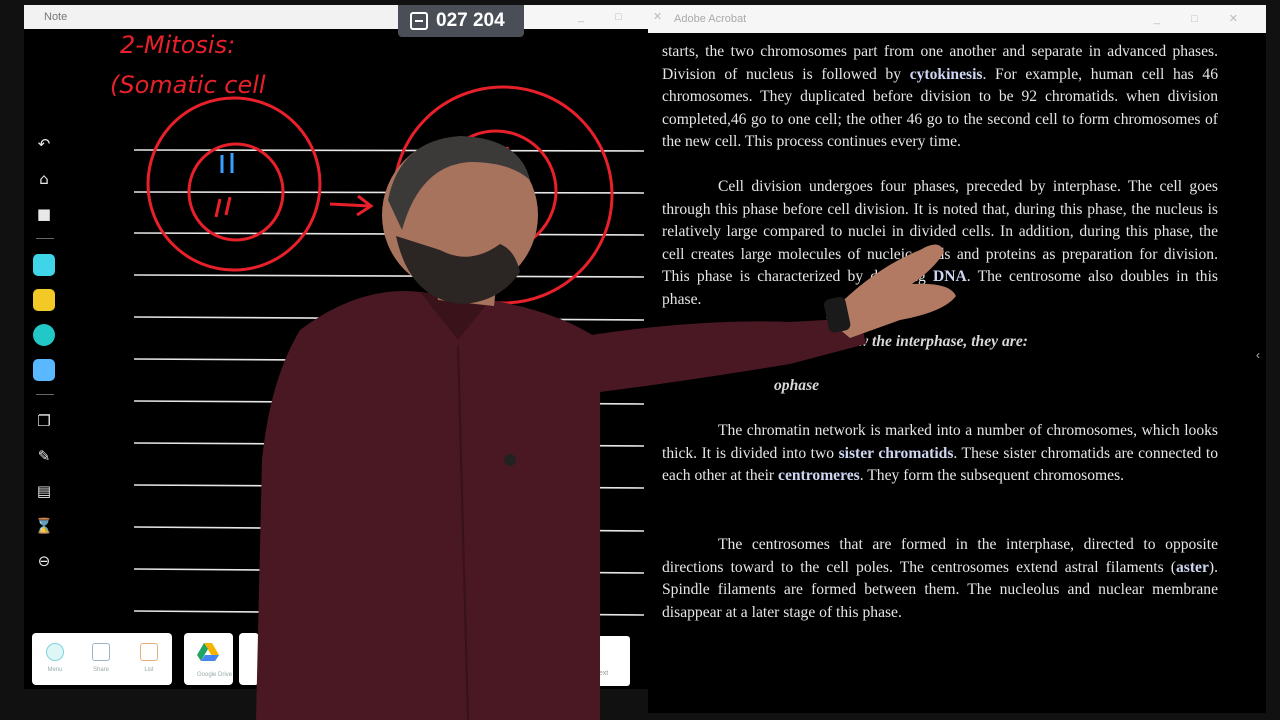 The image size is (1280, 720). I want to click on undo-icon: ↶, so click(44, 144).